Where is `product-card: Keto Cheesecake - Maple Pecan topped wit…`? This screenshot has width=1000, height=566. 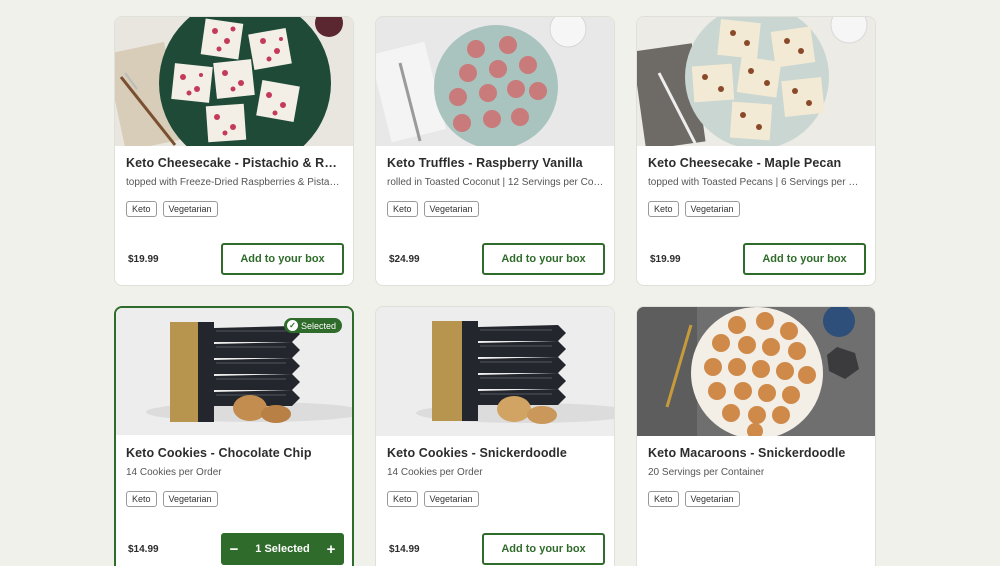
product-card: Keto Cheesecake - Maple Pecan topped wit… is located at coordinates (756, 151).